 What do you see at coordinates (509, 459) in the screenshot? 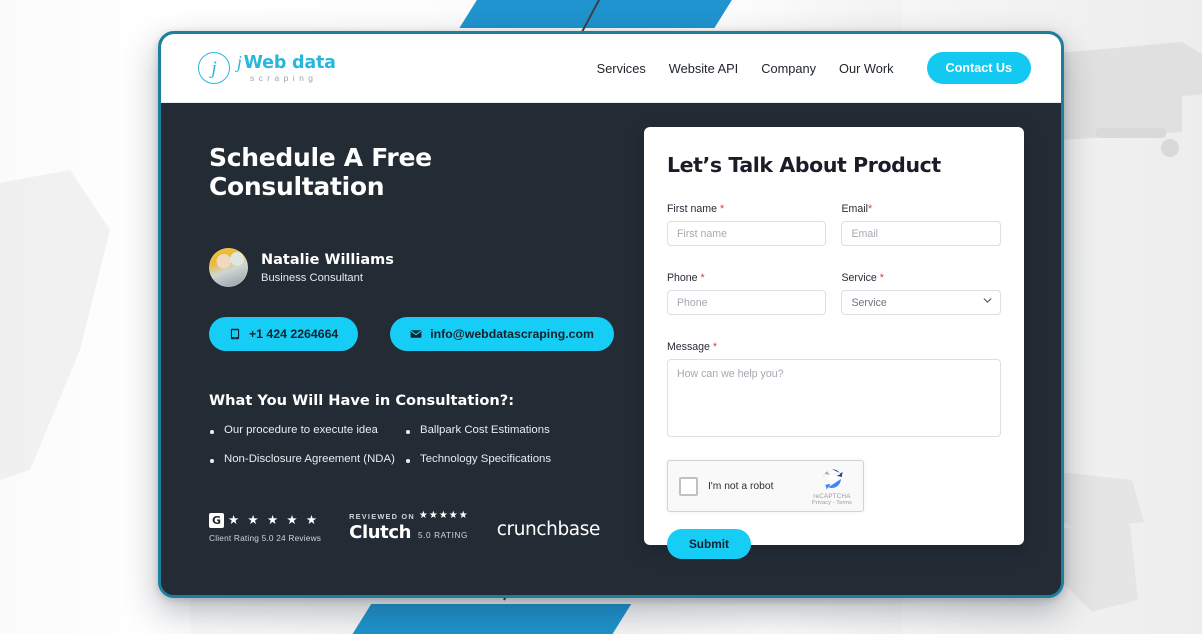
I see `list-item: Technology Specifications` at bounding box center [509, 459].